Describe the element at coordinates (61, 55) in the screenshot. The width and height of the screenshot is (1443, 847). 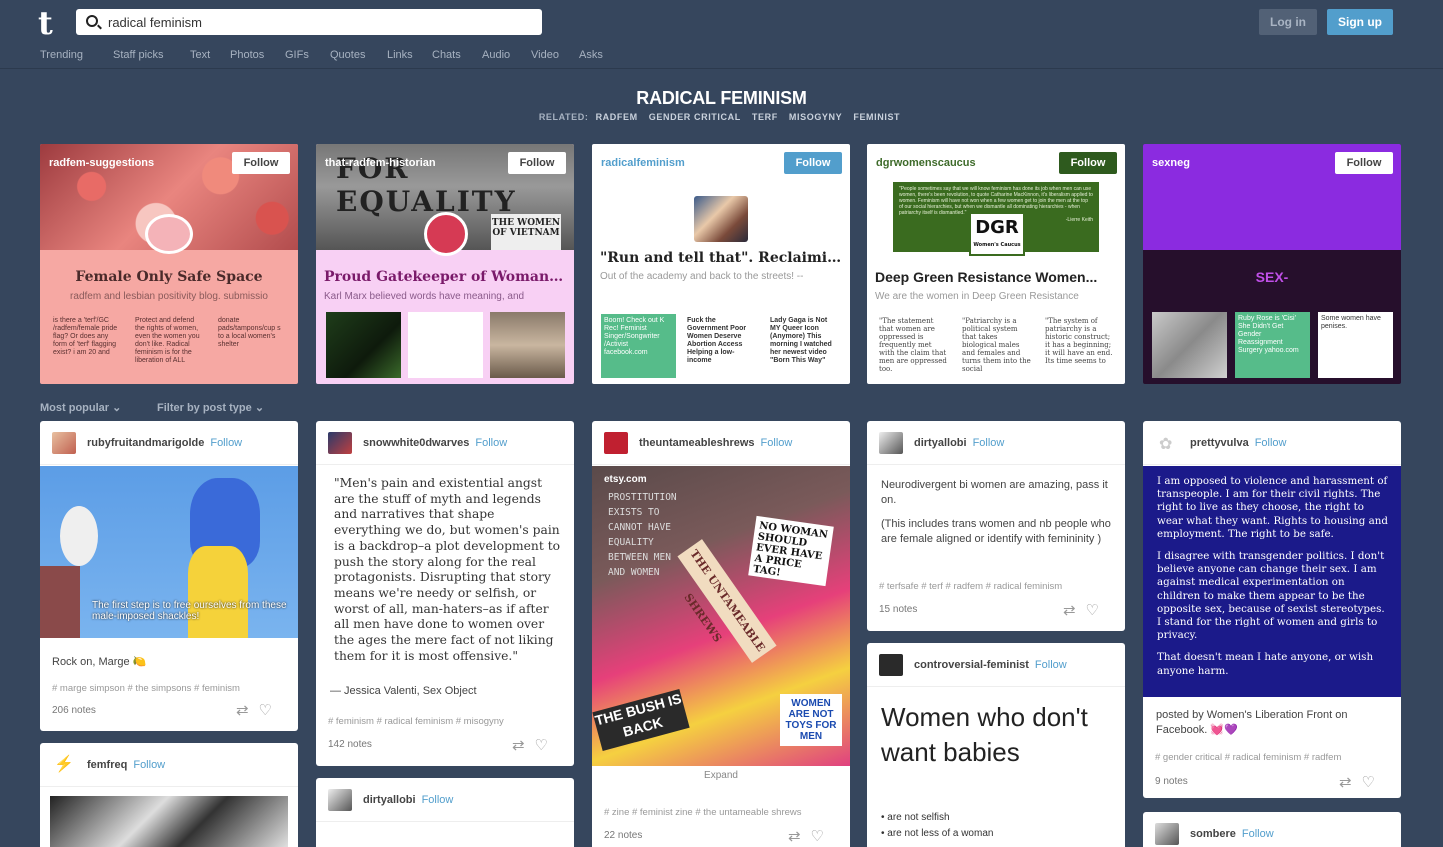
I see `nav-trending: Trending` at that location.